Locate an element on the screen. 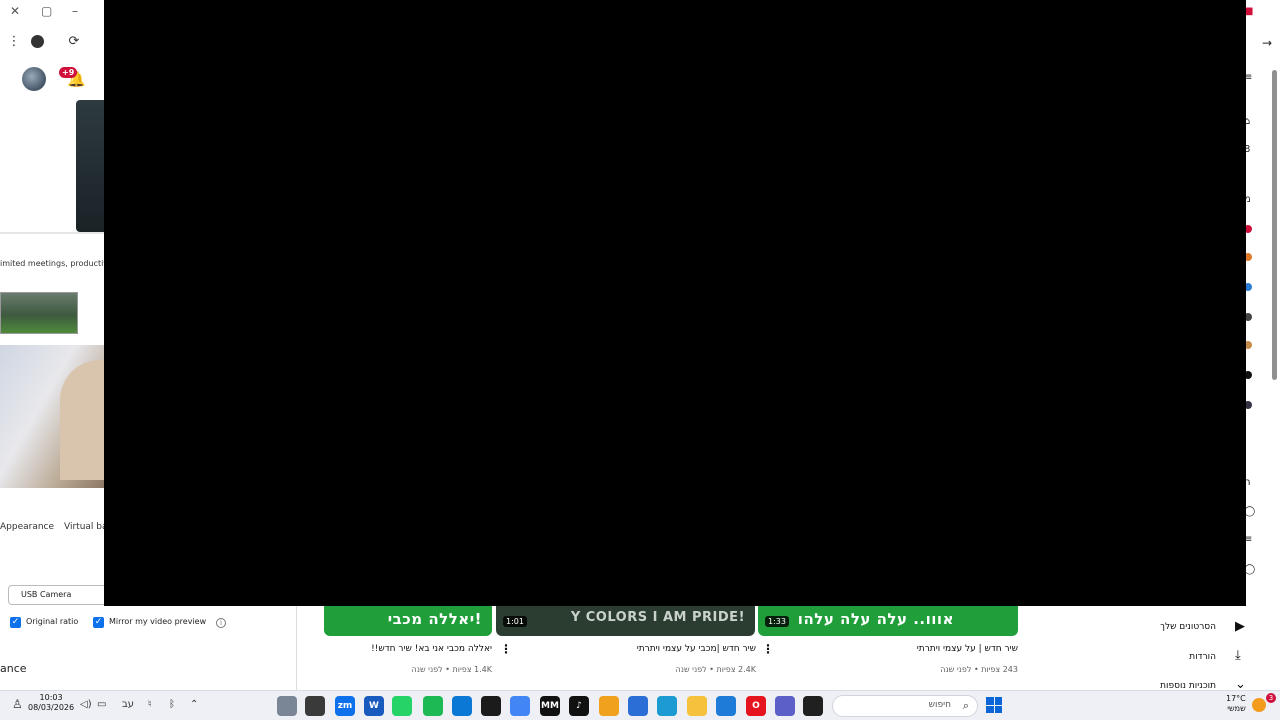 Image resolution: width=1280 pixels, height=720 pixels. zoom-toolbar: ⋮ ⟳ is located at coordinates (55, 43).